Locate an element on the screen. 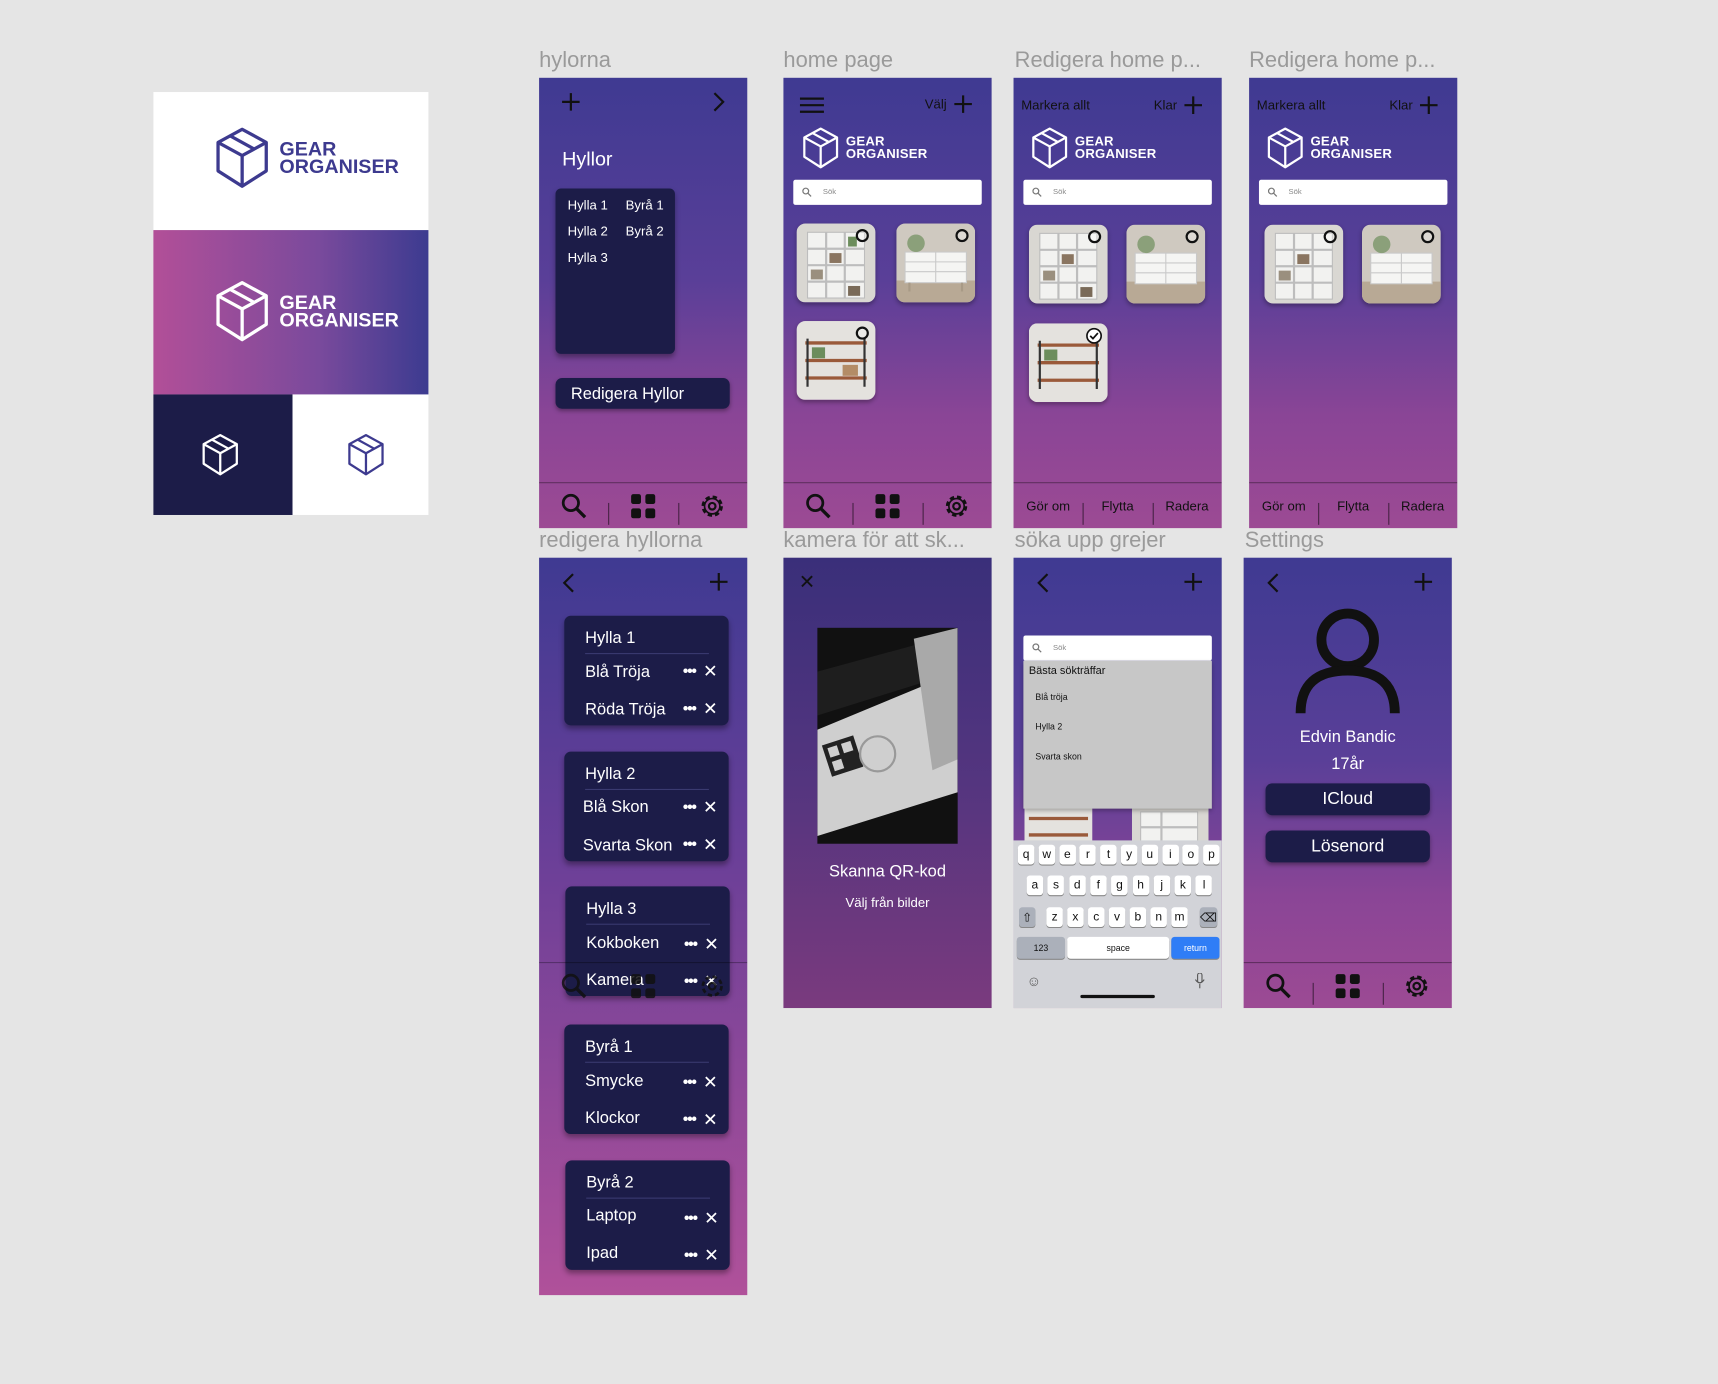  keyboard-key: y is located at coordinates (1129, 854).